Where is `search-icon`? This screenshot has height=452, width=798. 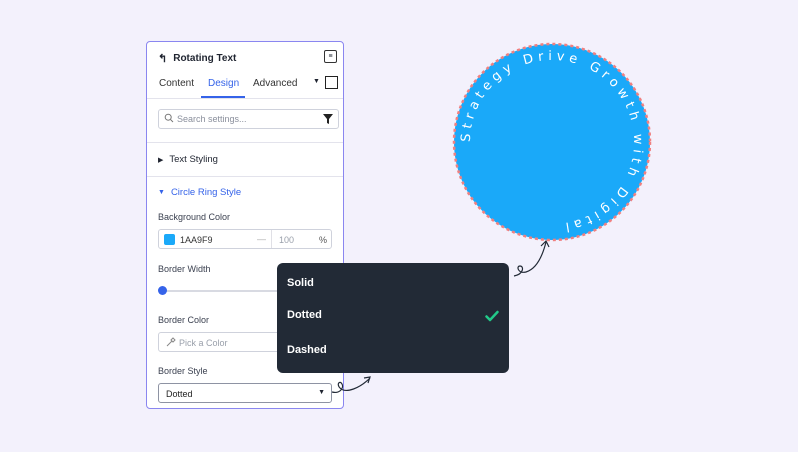 search-icon is located at coordinates (169, 118).